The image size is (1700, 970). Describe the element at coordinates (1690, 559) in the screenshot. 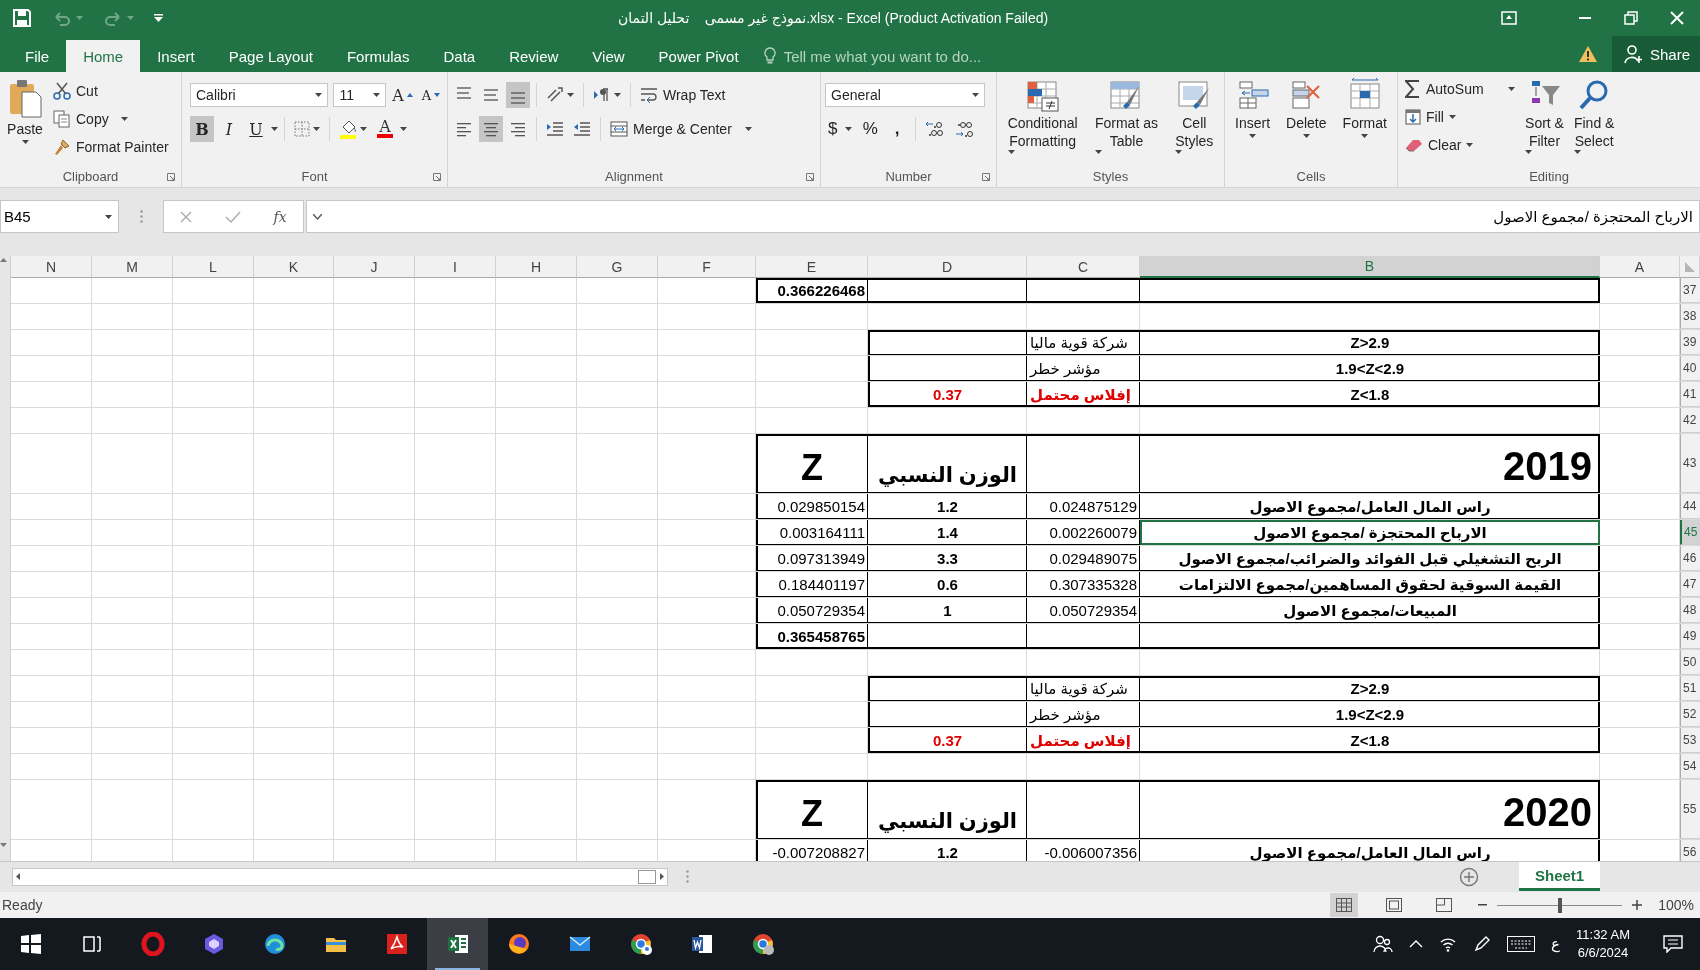

I see `row-header: 46` at that location.